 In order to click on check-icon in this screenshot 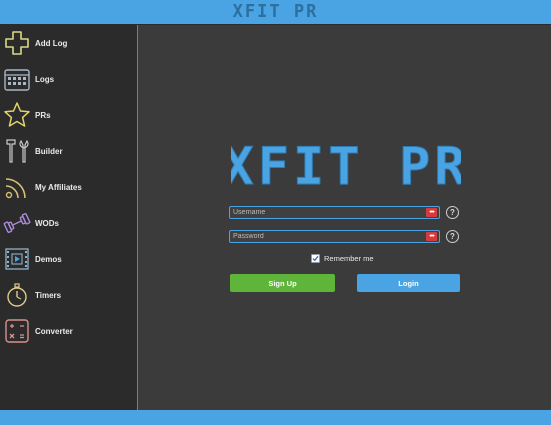, I will do `click(315, 258)`.